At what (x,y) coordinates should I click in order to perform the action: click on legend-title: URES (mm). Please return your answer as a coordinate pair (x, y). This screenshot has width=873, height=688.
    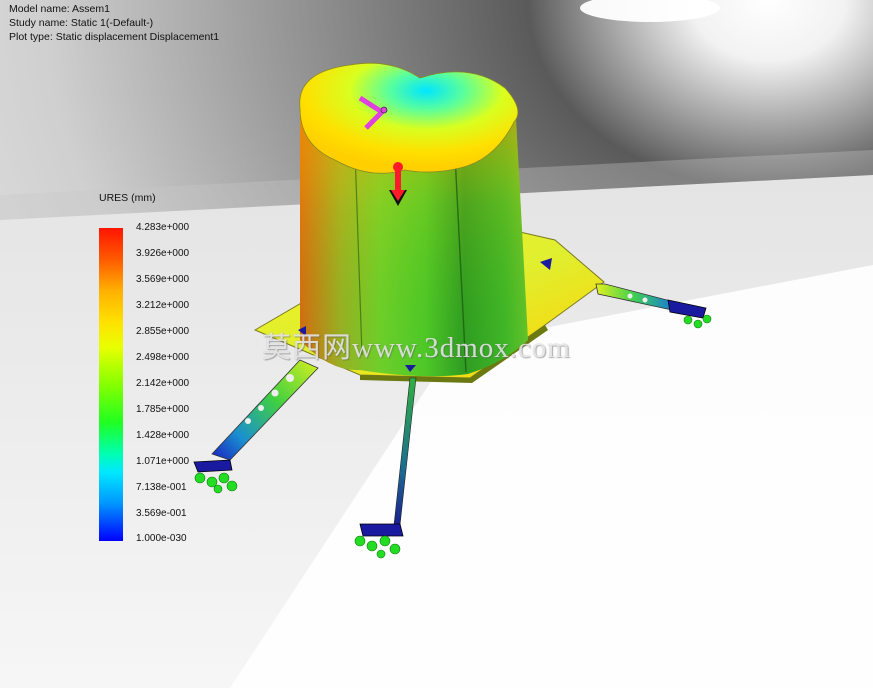
    Looking at the image, I should click on (127, 198).